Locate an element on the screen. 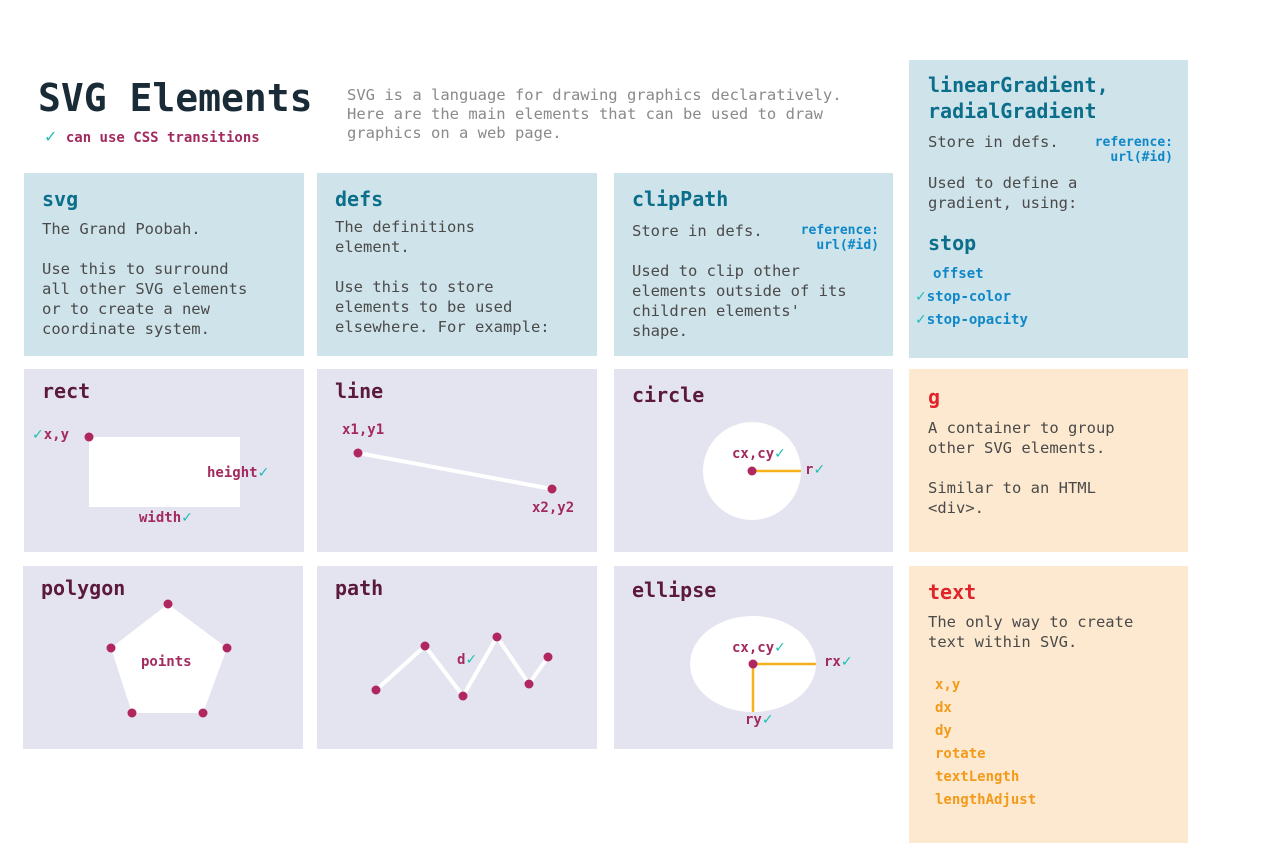  card-title: defs is located at coordinates (359, 199).